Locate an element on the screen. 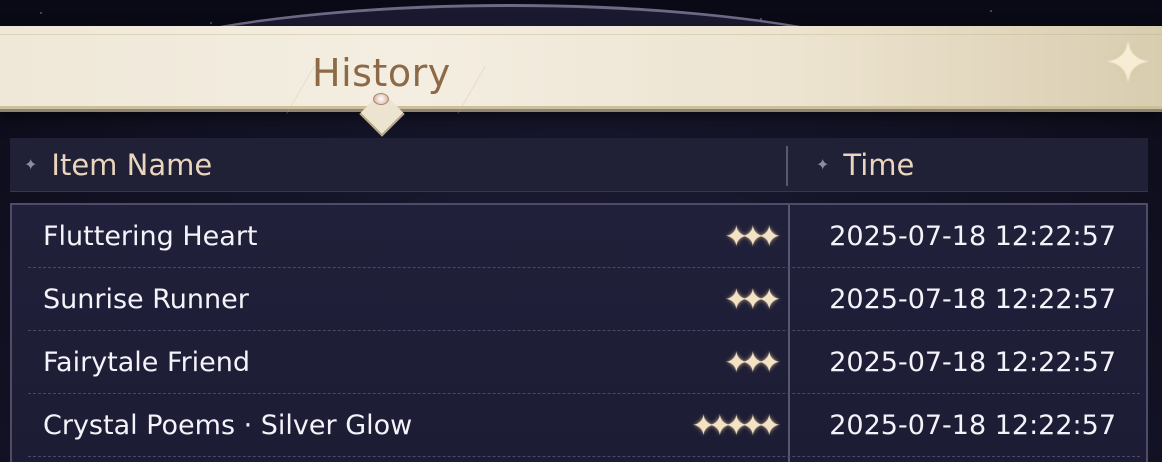  column-header-time: ✦ Time is located at coordinates (865, 164).